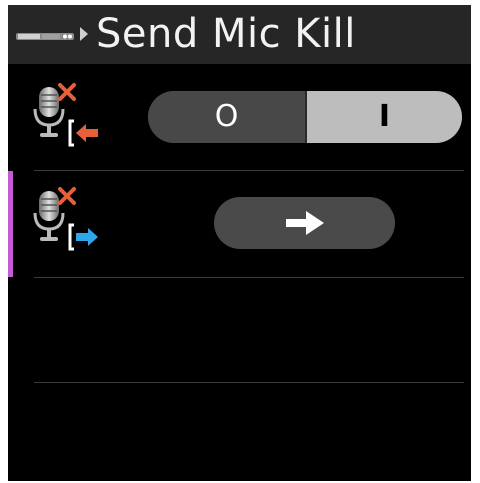  Describe the element at coordinates (10, 224) in the screenshot. I see `selection-indicator` at that location.